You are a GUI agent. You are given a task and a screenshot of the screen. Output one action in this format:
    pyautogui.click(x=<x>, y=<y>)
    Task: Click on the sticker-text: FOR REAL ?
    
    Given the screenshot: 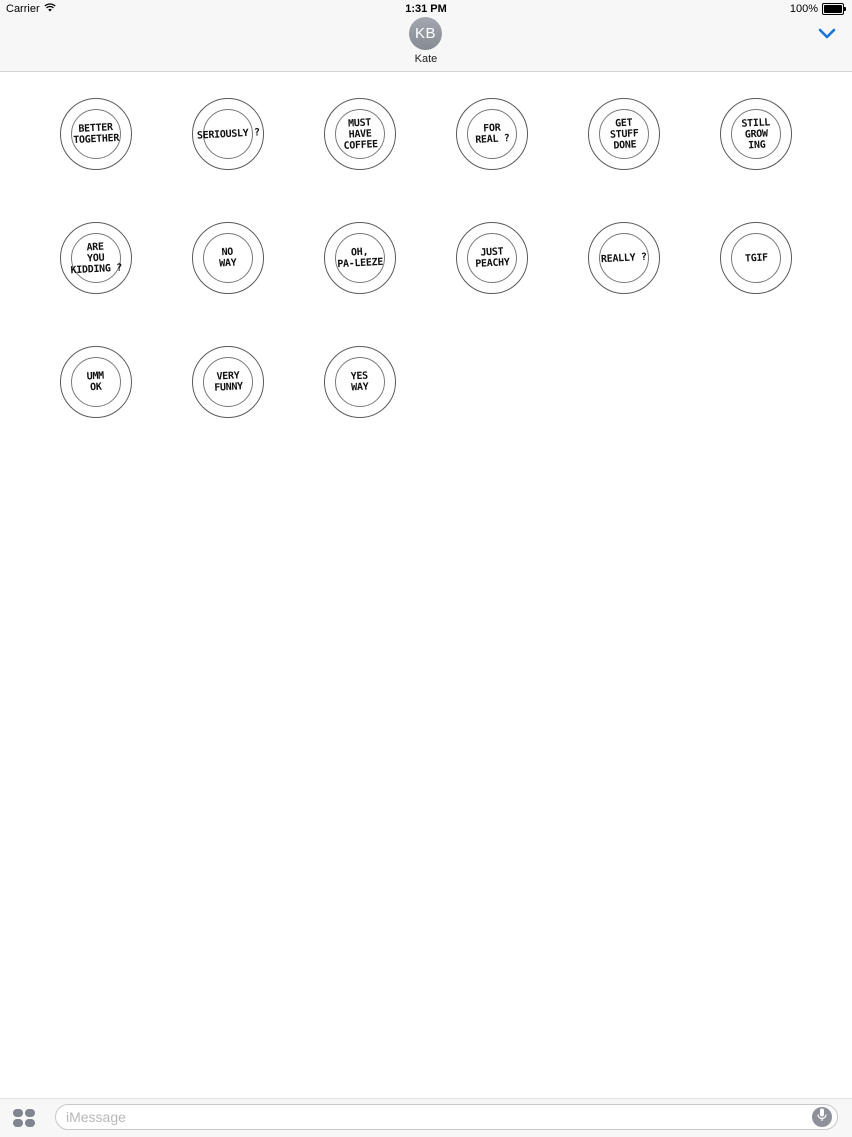 What is the action you would take?
    pyautogui.click(x=492, y=134)
    